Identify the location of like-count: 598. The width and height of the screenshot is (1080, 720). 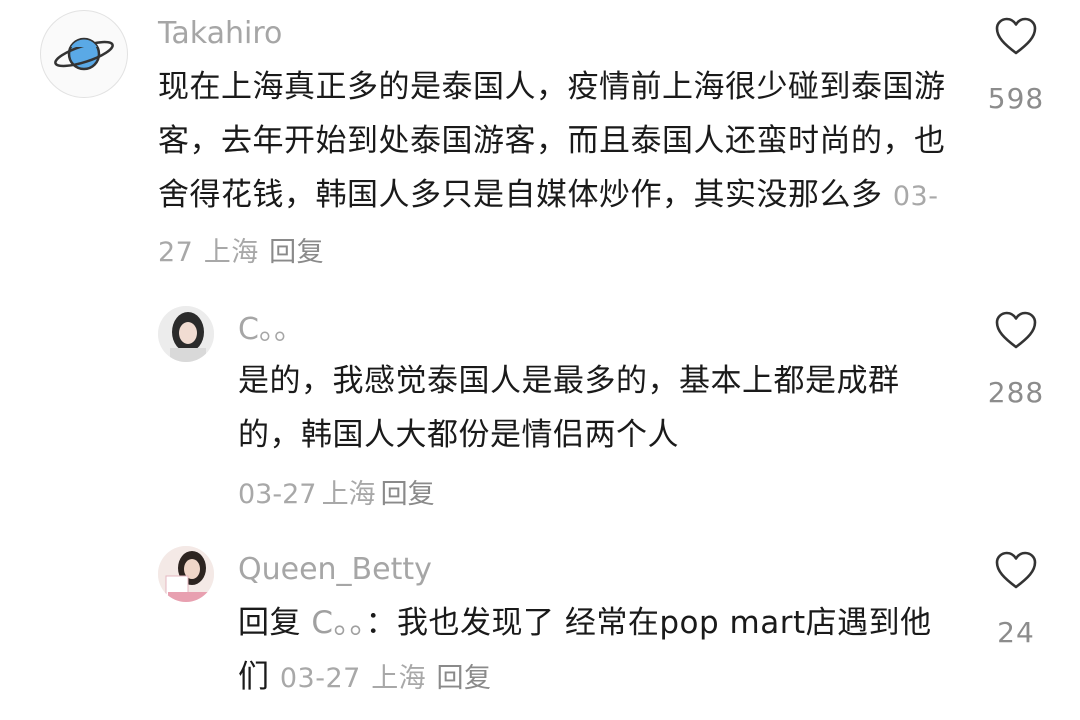
(1016, 98).